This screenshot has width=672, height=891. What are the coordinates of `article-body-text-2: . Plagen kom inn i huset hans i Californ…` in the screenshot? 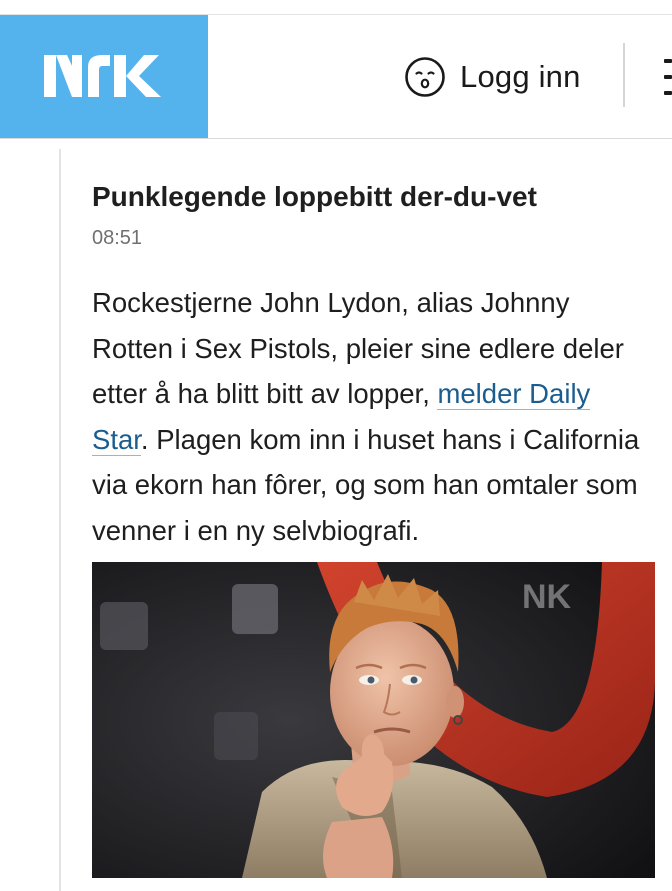 It's located at (366, 484).